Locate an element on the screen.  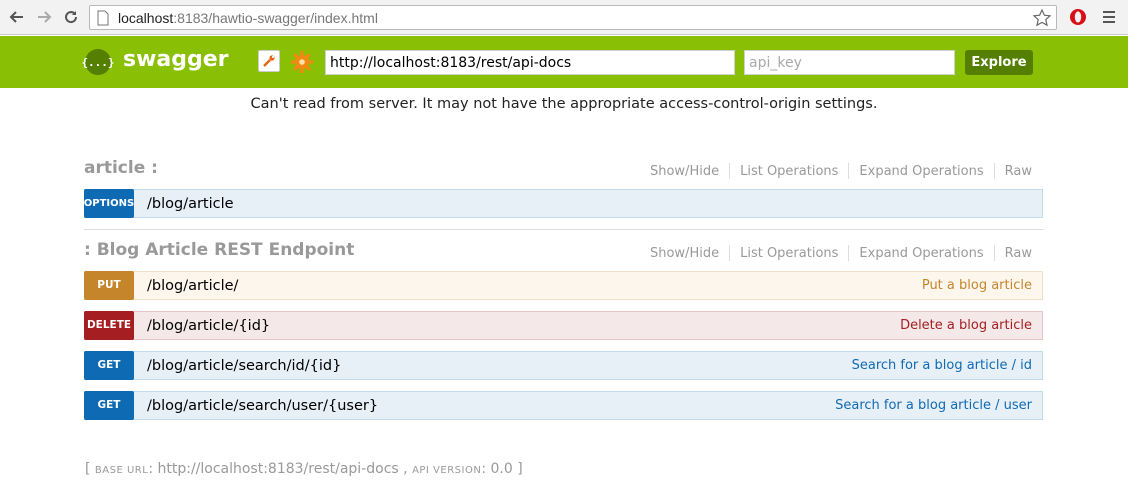
opera-extension-button is located at coordinates (1078, 17).